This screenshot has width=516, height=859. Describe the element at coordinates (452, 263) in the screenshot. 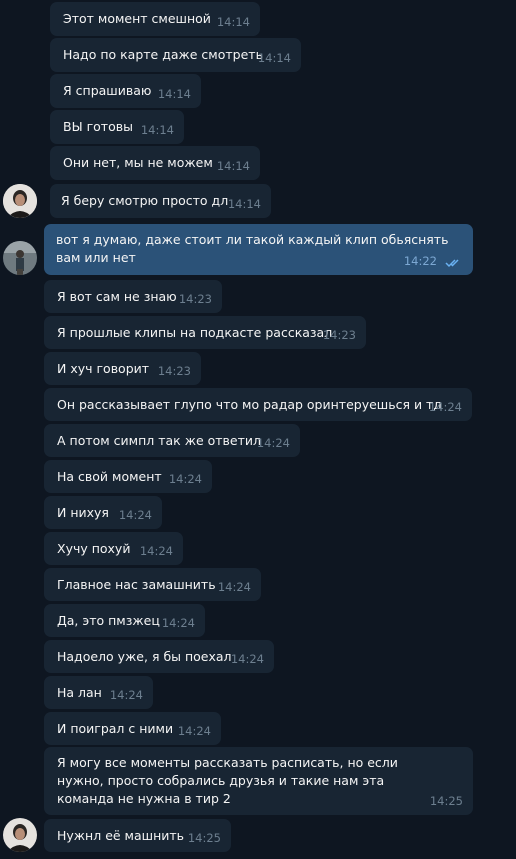

I see `double-check-icon` at that location.